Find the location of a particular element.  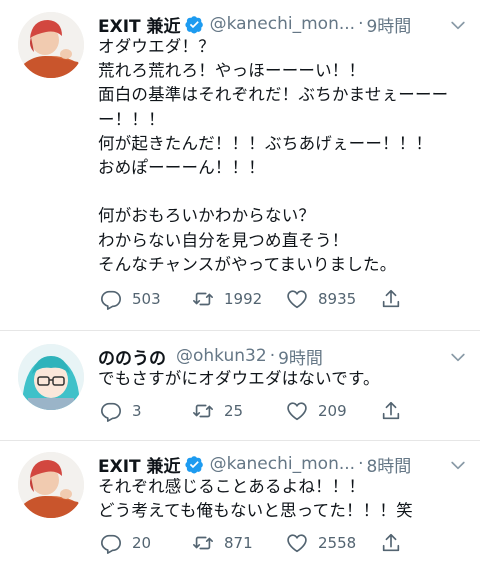

tweet-actions: 20 871 2558 is located at coordinates (255, 545).